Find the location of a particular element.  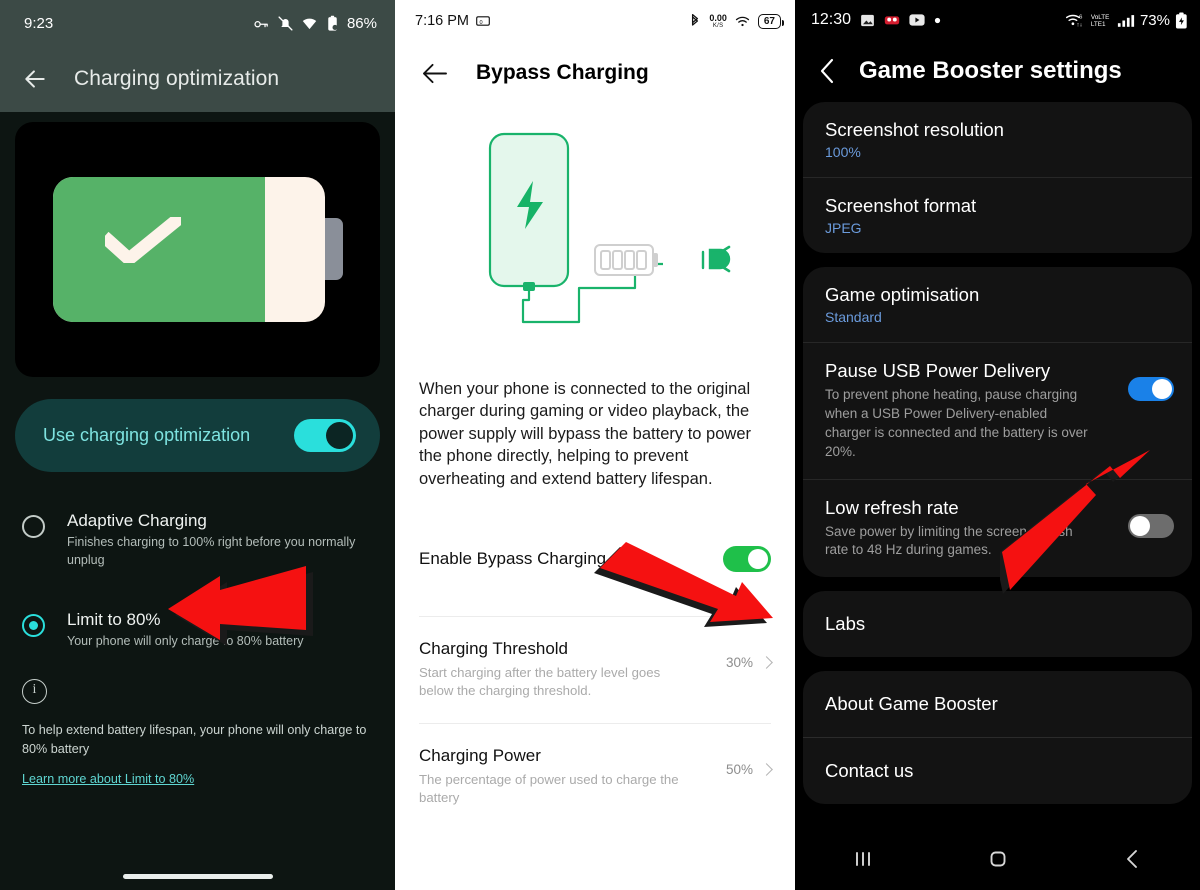

battery-saver-icon is located at coordinates (333, 23).